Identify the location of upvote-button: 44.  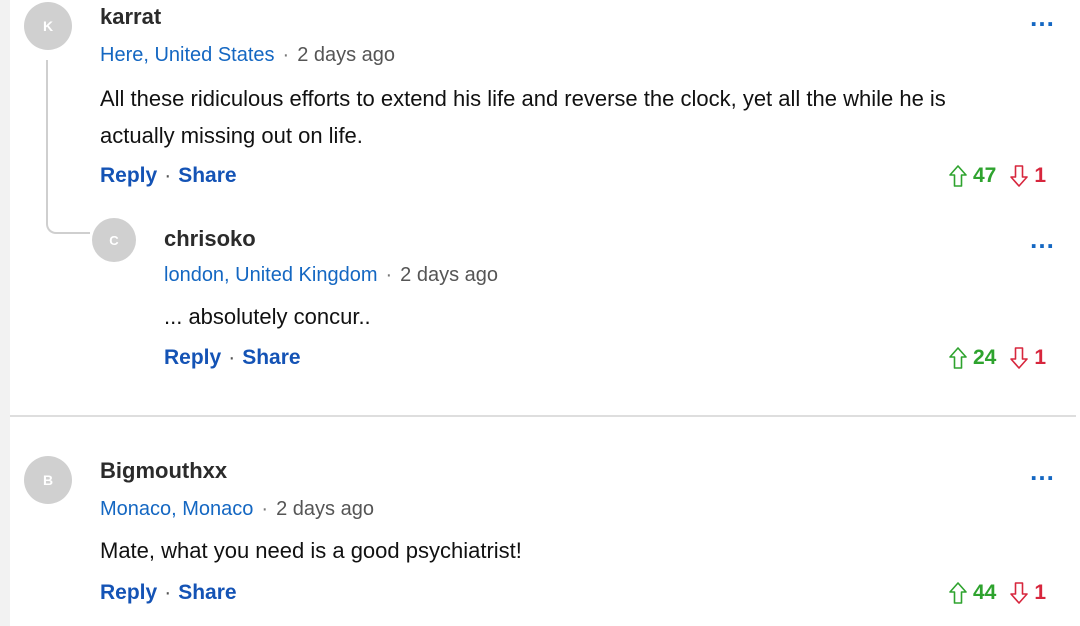
(972, 593).